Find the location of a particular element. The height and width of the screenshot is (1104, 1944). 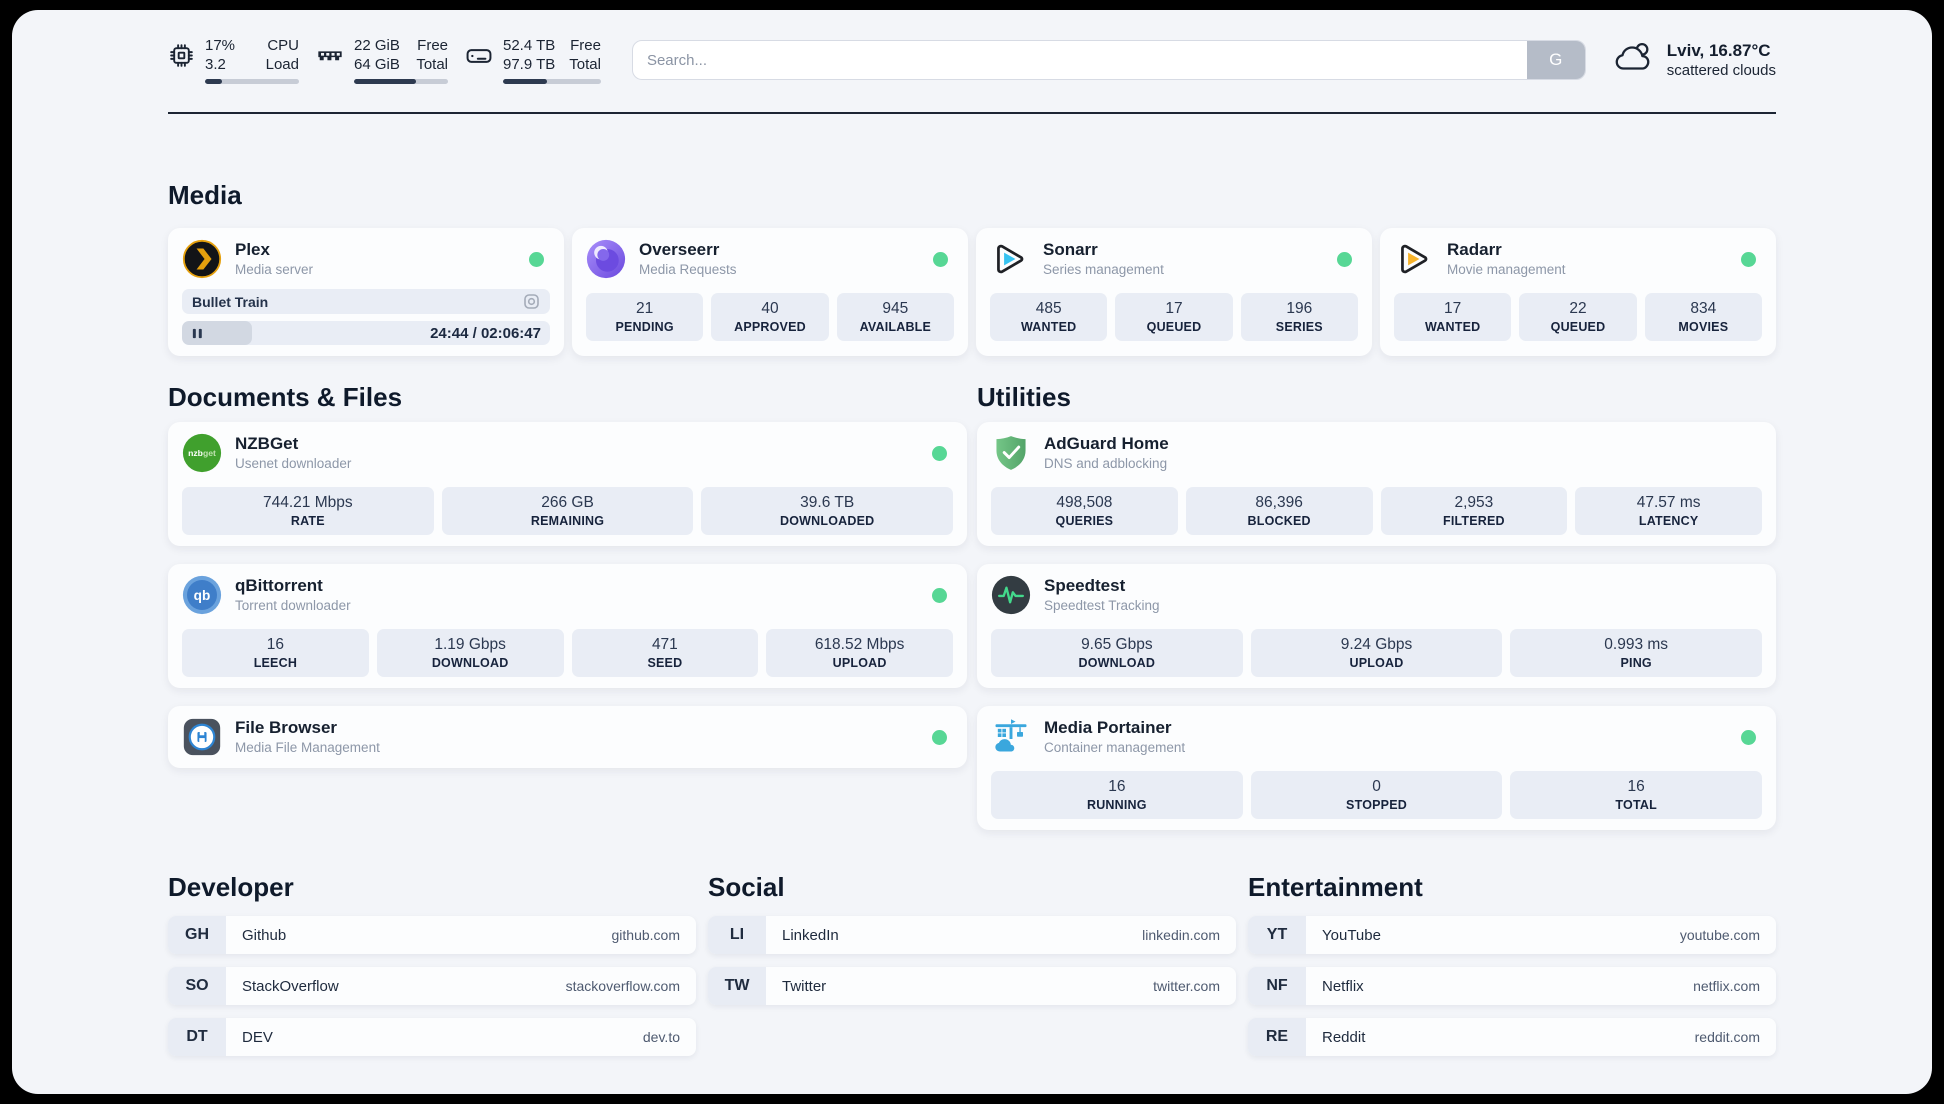

stat-tile: 618.52 Mbps UPLOAD is located at coordinates (859, 653).